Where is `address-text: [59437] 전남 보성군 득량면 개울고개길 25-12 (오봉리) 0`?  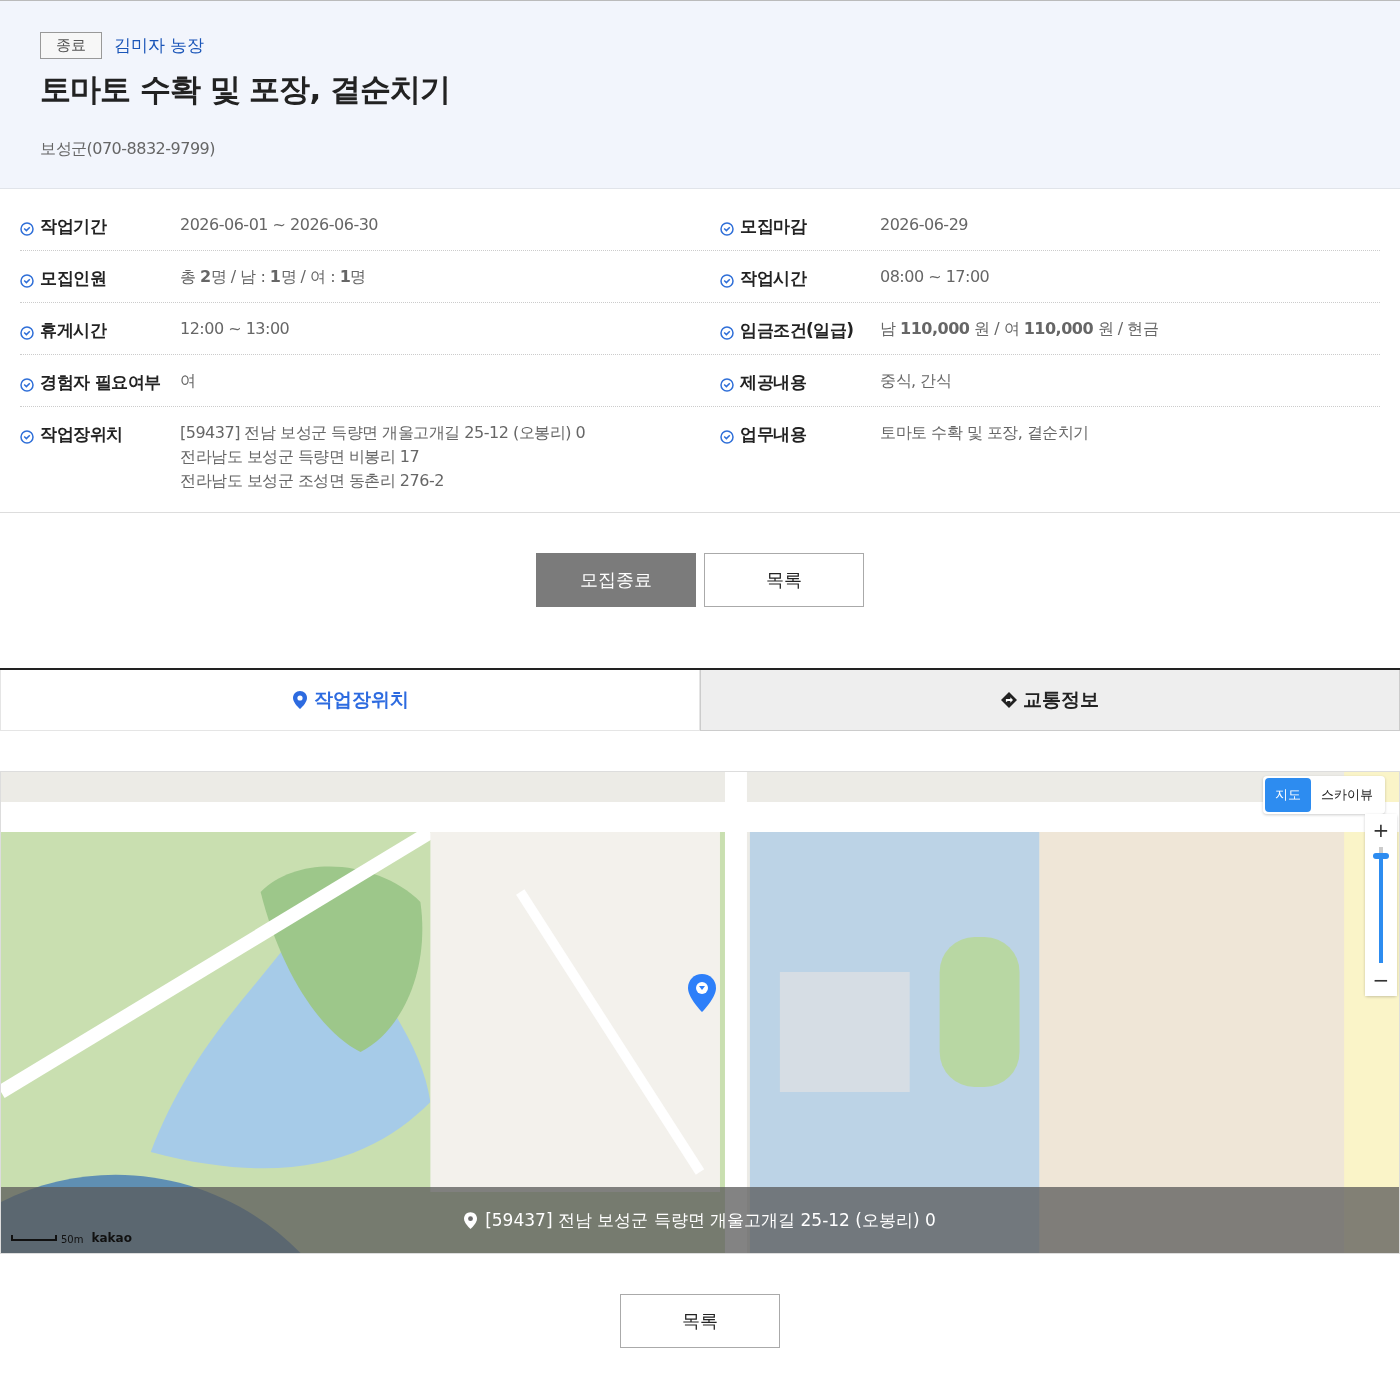
address-text: [59437] 전남 보성군 득량면 개울고개길 25-12 (오봉리) 0 is located at coordinates (710, 1220).